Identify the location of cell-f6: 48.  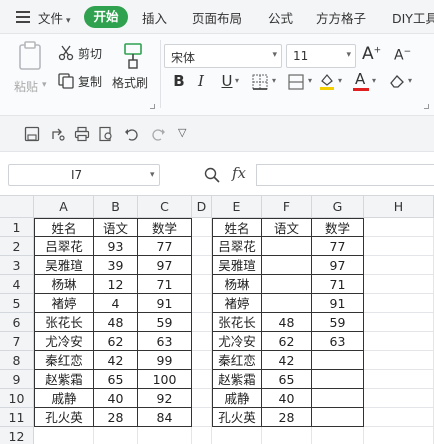
(287, 322).